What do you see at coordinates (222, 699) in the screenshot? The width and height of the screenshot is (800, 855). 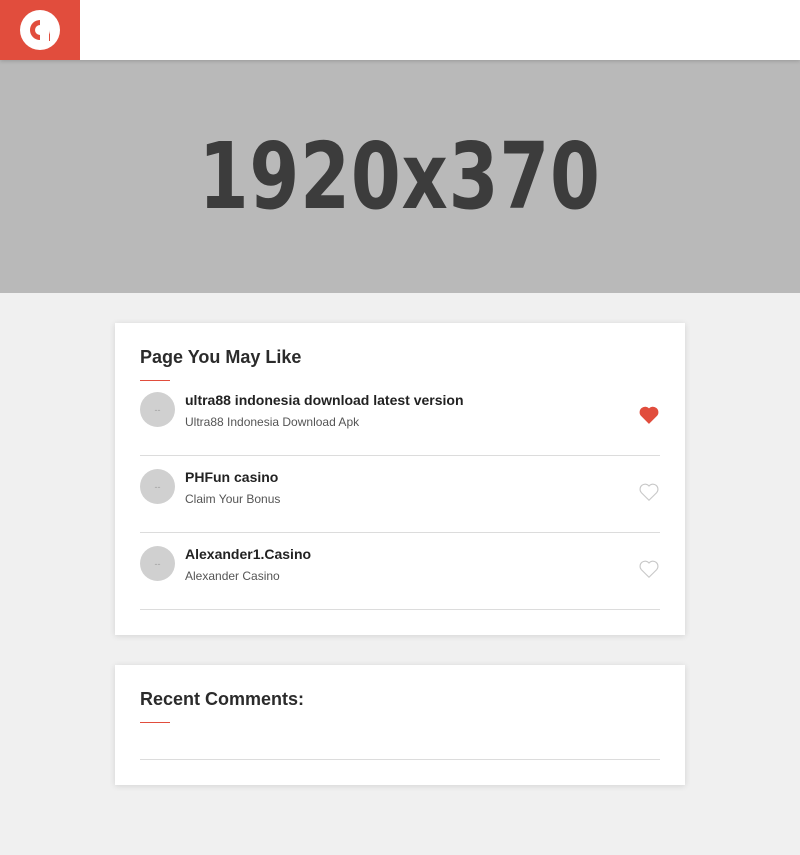 I see `recent-comments-title: Recent Comments:` at bounding box center [222, 699].